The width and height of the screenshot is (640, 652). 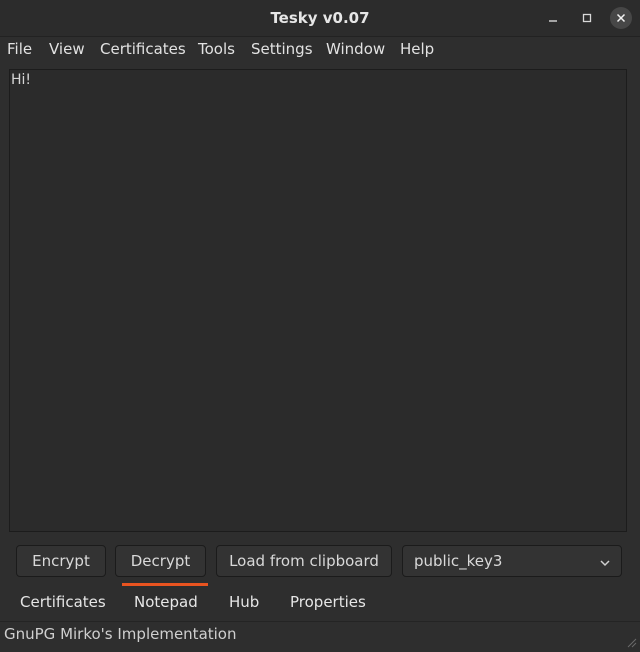 I want to click on key-select-value: public_key3, so click(x=458, y=561).